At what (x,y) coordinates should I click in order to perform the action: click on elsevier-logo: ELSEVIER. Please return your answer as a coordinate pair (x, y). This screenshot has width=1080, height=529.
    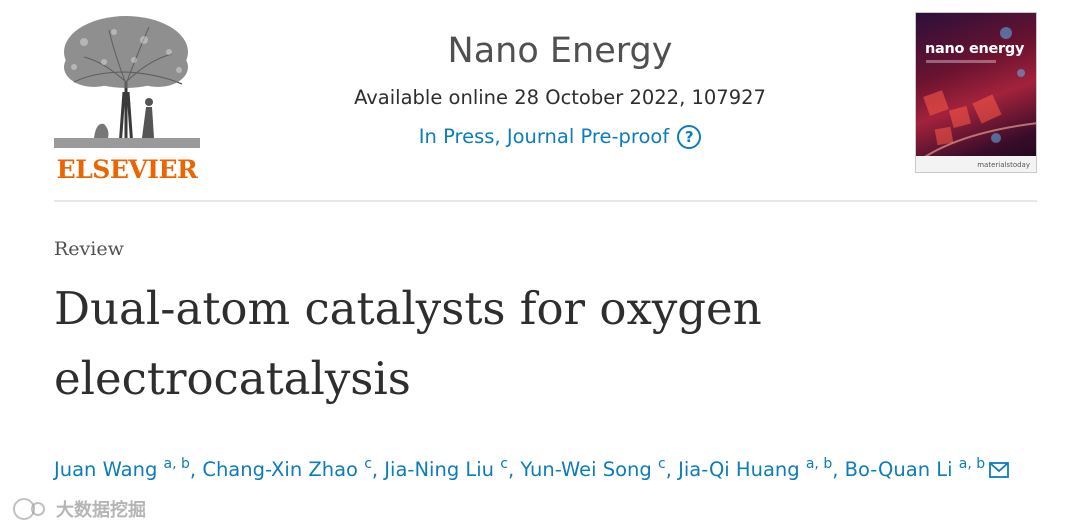
    Looking at the image, I should click on (127, 98).